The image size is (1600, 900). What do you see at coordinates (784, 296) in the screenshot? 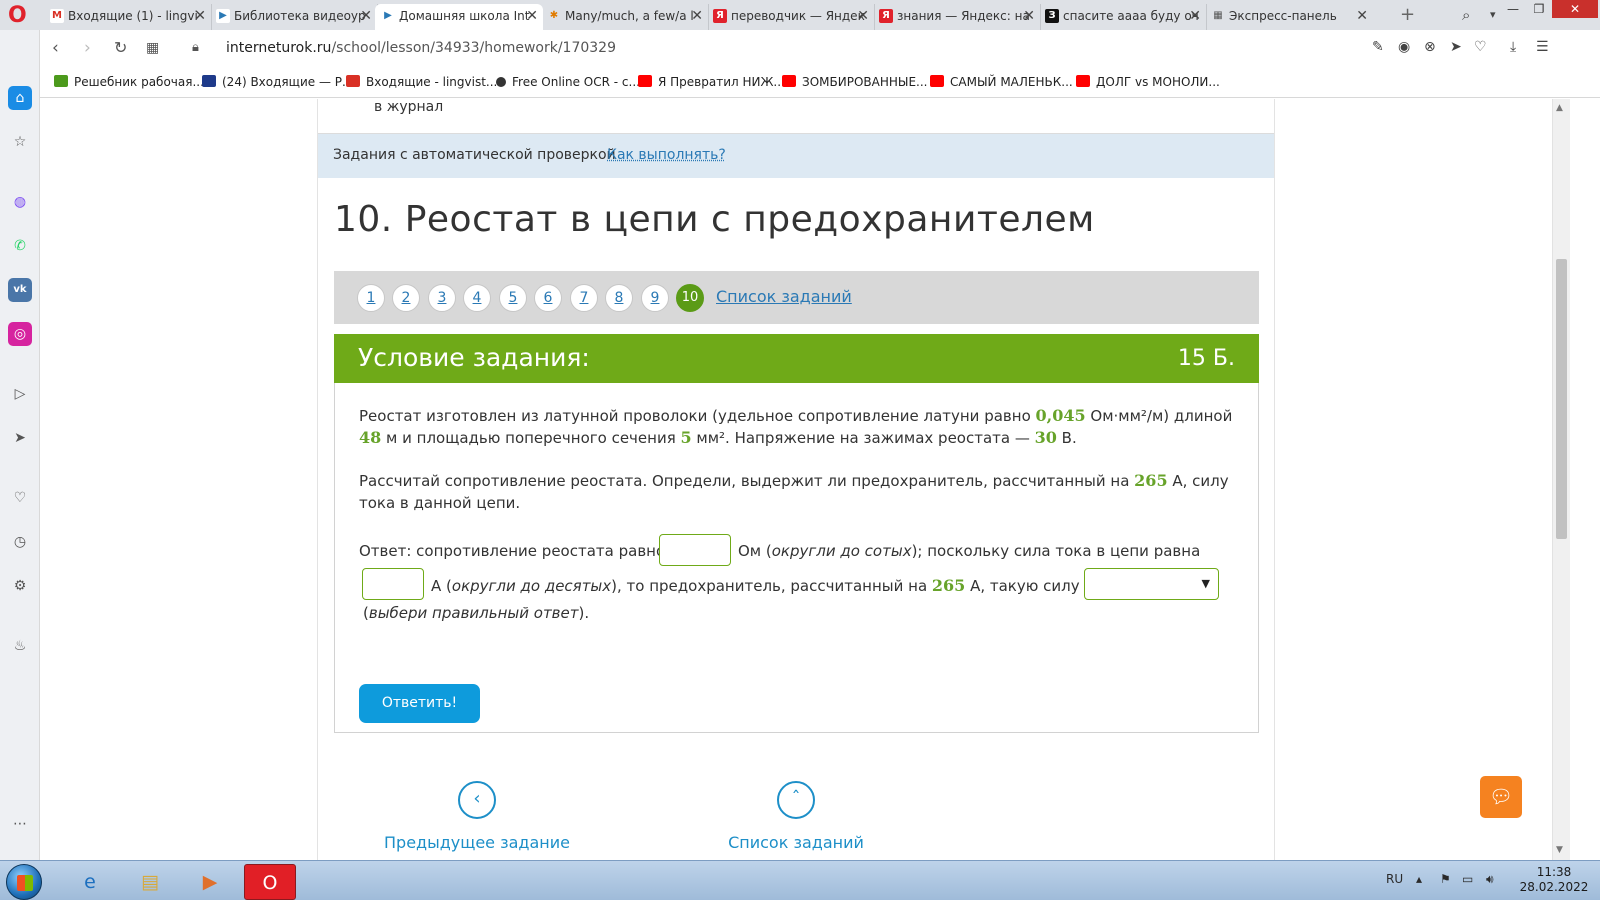
I see `task-list-link: Список заданий` at bounding box center [784, 296].